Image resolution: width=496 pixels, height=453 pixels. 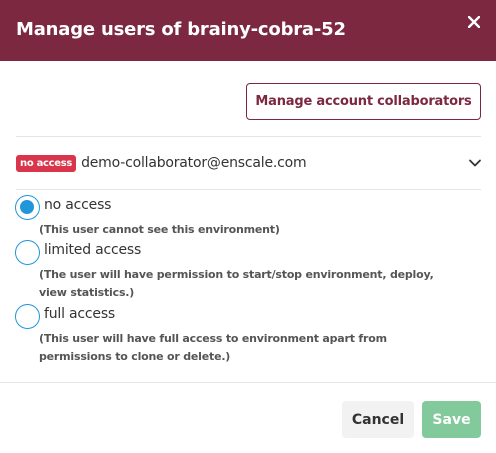 What do you see at coordinates (363, 101) in the screenshot?
I see `manage-account-collaborators-button: Manage account collaborators` at bounding box center [363, 101].